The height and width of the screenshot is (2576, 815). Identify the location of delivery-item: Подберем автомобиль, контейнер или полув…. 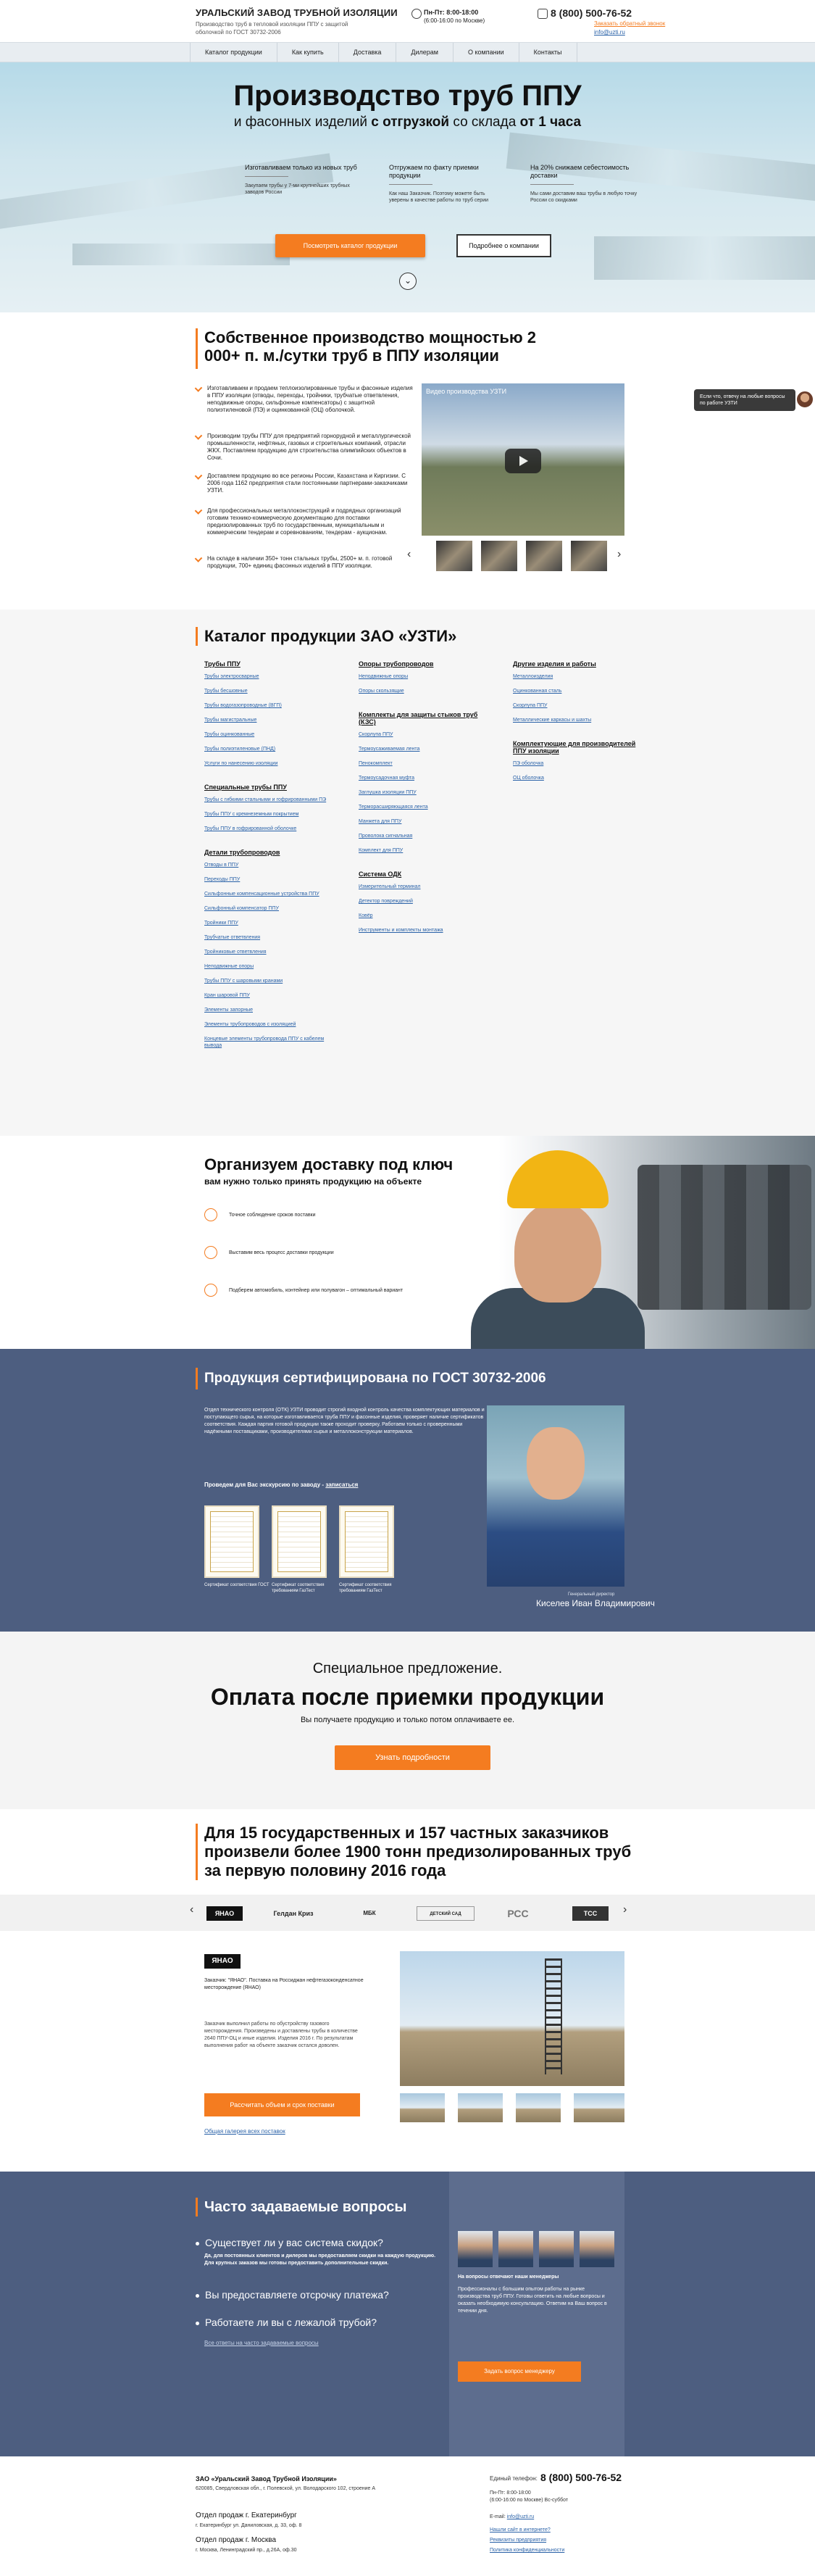
(303, 1290).